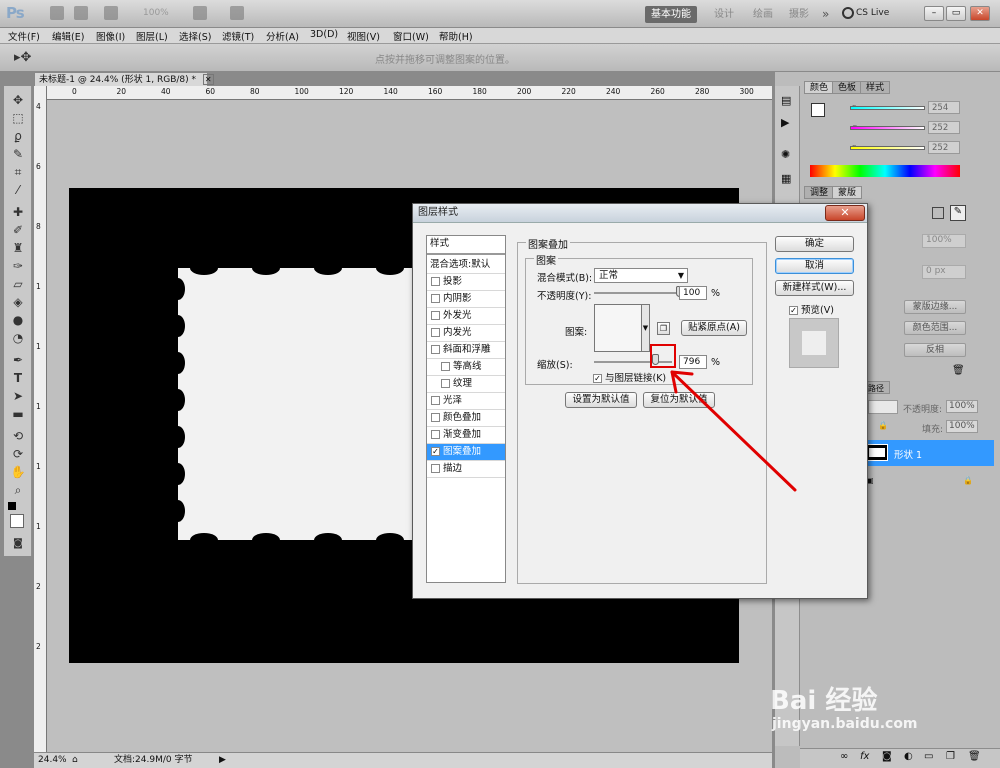 This screenshot has height=768, width=1000. Describe the element at coordinates (18, 544) in the screenshot. I see `quick-mask-icon: ◙` at that location.